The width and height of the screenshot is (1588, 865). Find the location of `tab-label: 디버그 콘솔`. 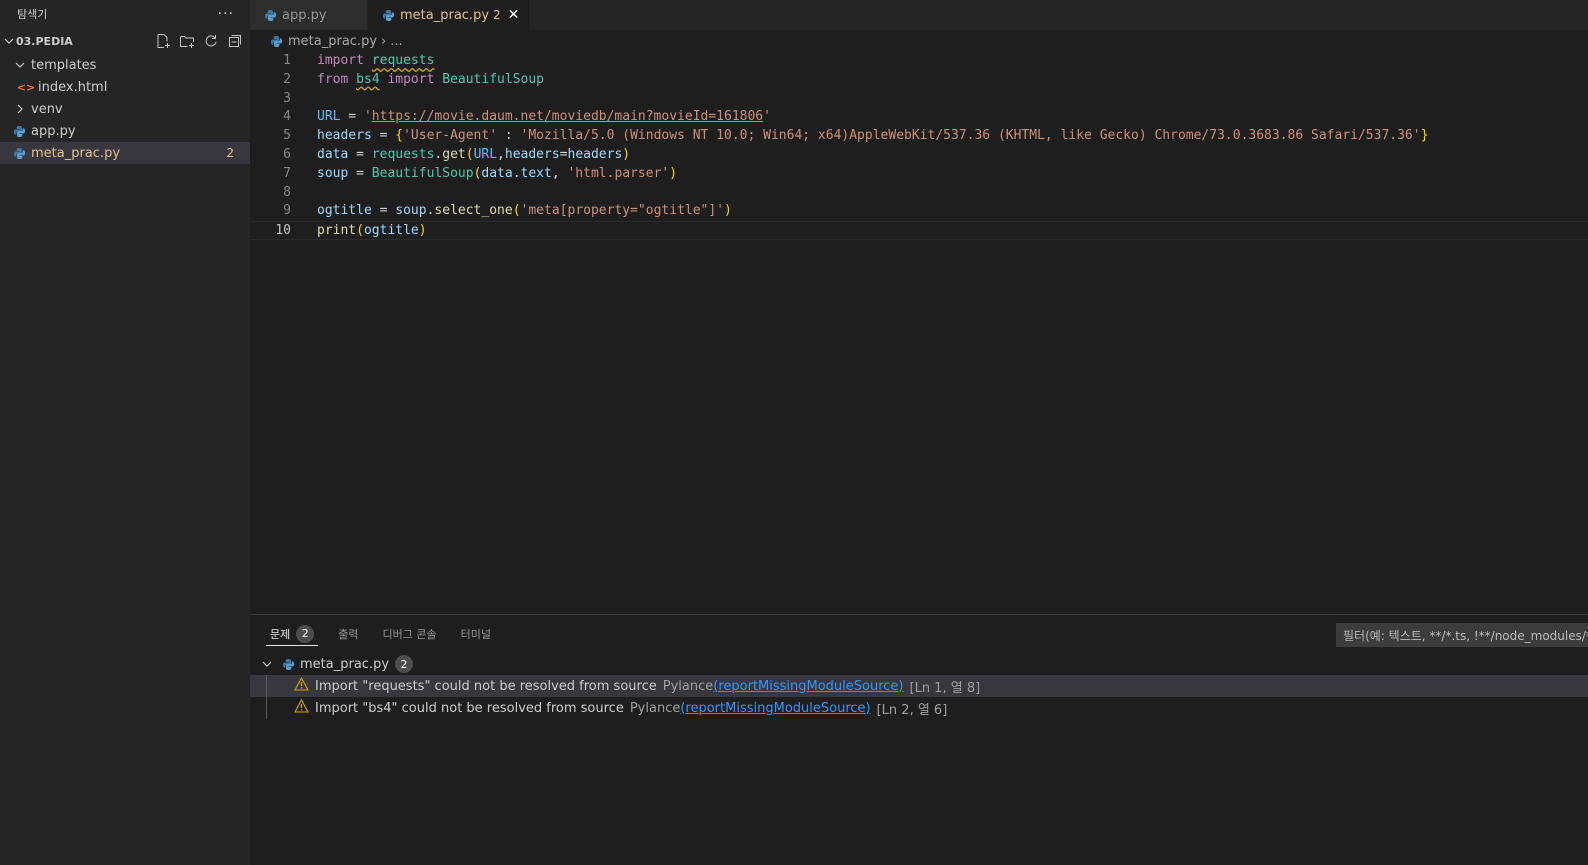

tab-label: 디버그 콘솔 is located at coordinates (409, 634).